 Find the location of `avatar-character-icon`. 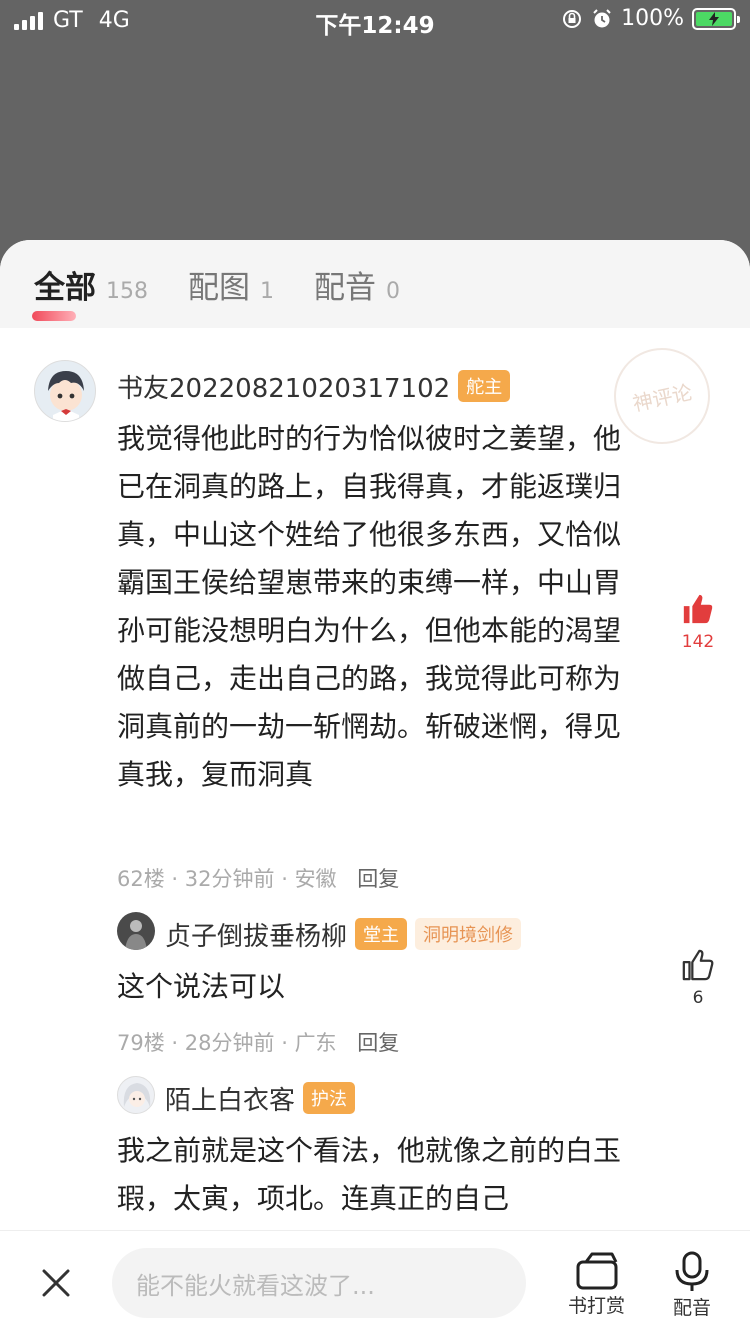

avatar-character-icon is located at coordinates (137, 1095).